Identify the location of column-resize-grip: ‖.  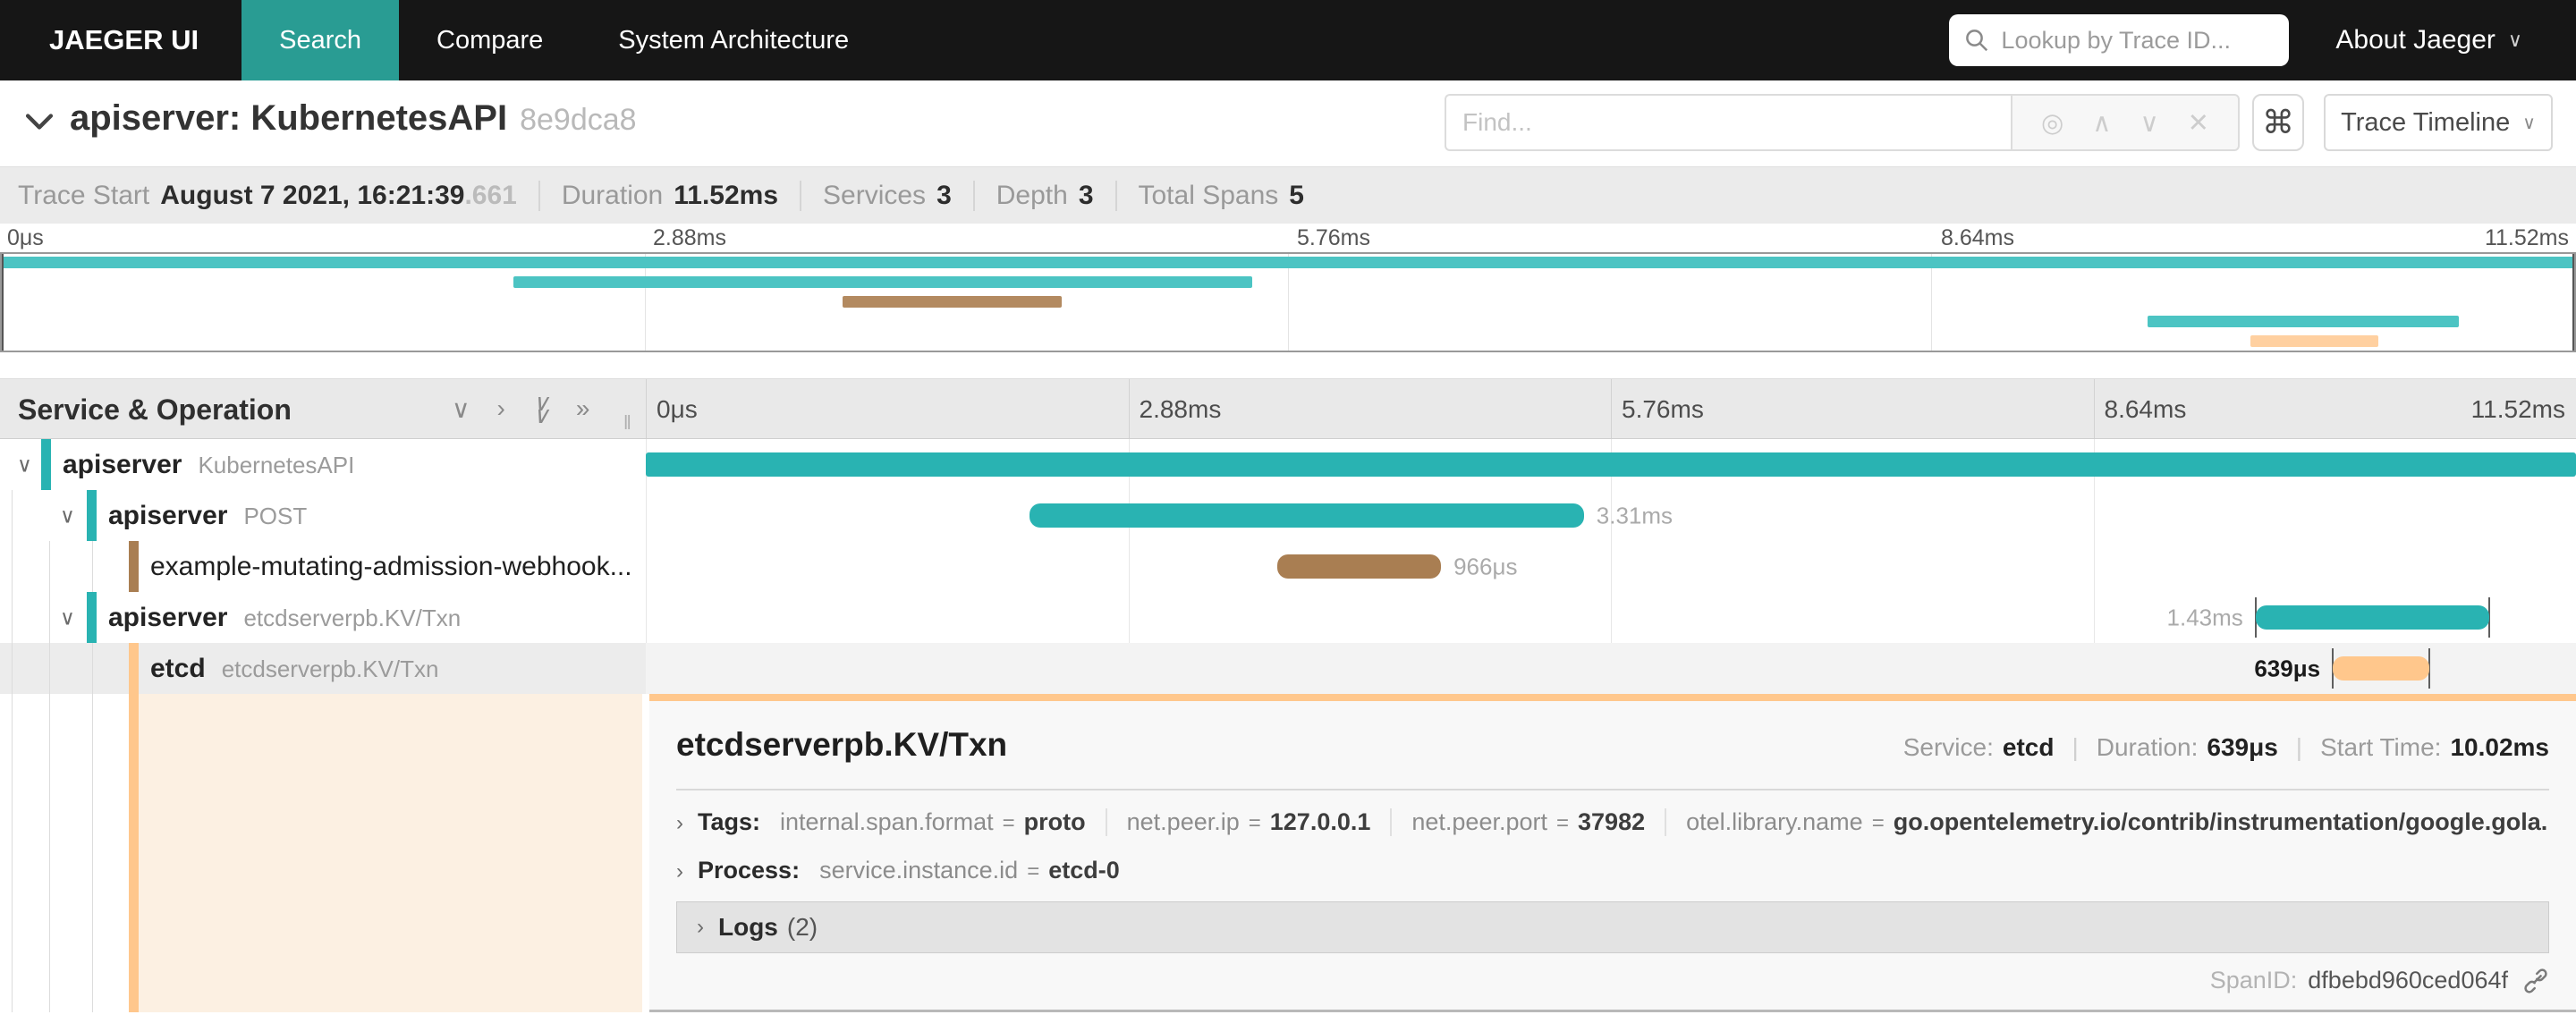
(628, 423).